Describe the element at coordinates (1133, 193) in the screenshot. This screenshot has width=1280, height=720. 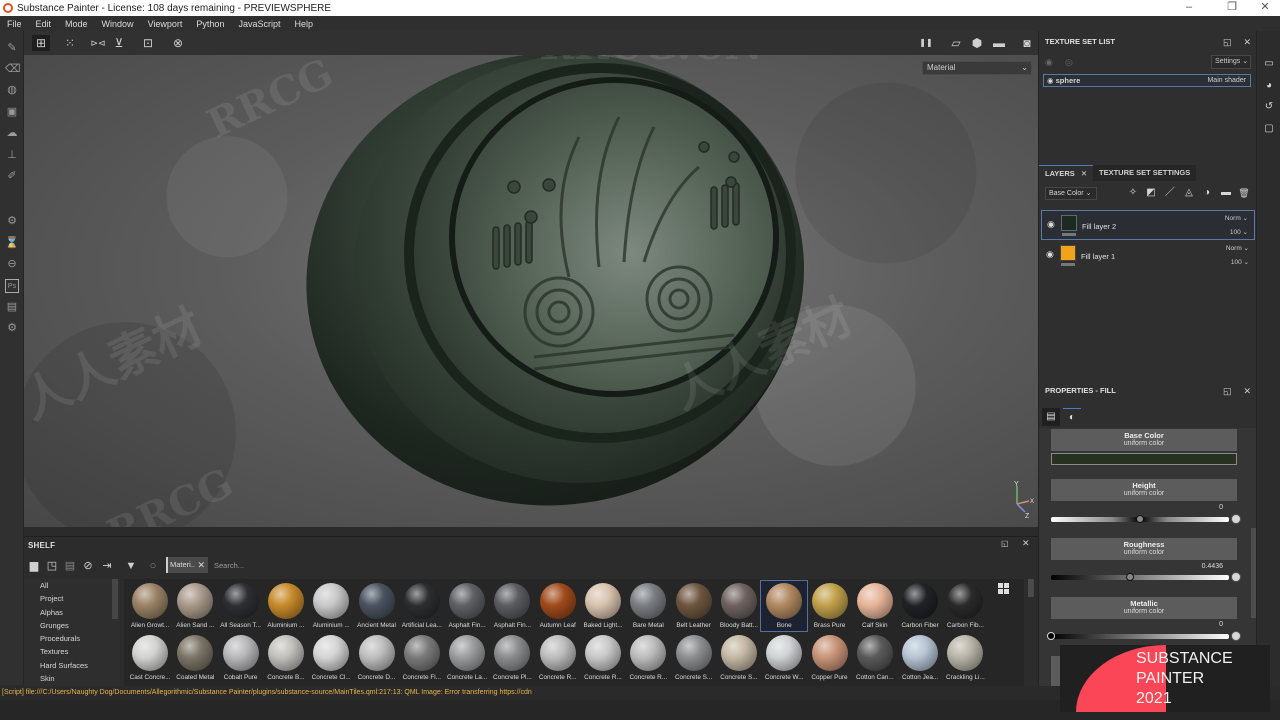
I see `add-effect-icon: ✧` at that location.